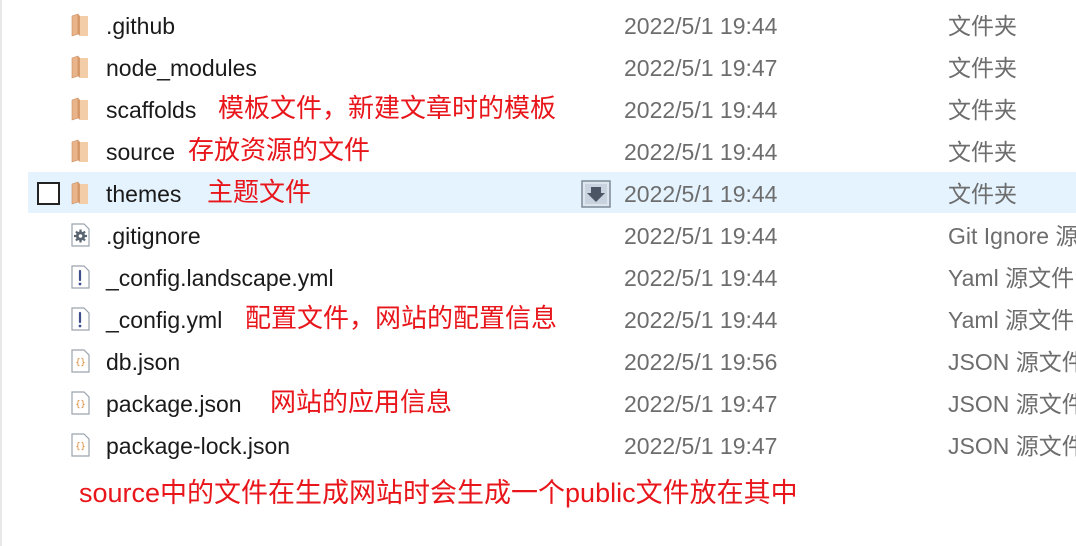 The image size is (1076, 546). I want to click on gear-file-icon, so click(80, 235).